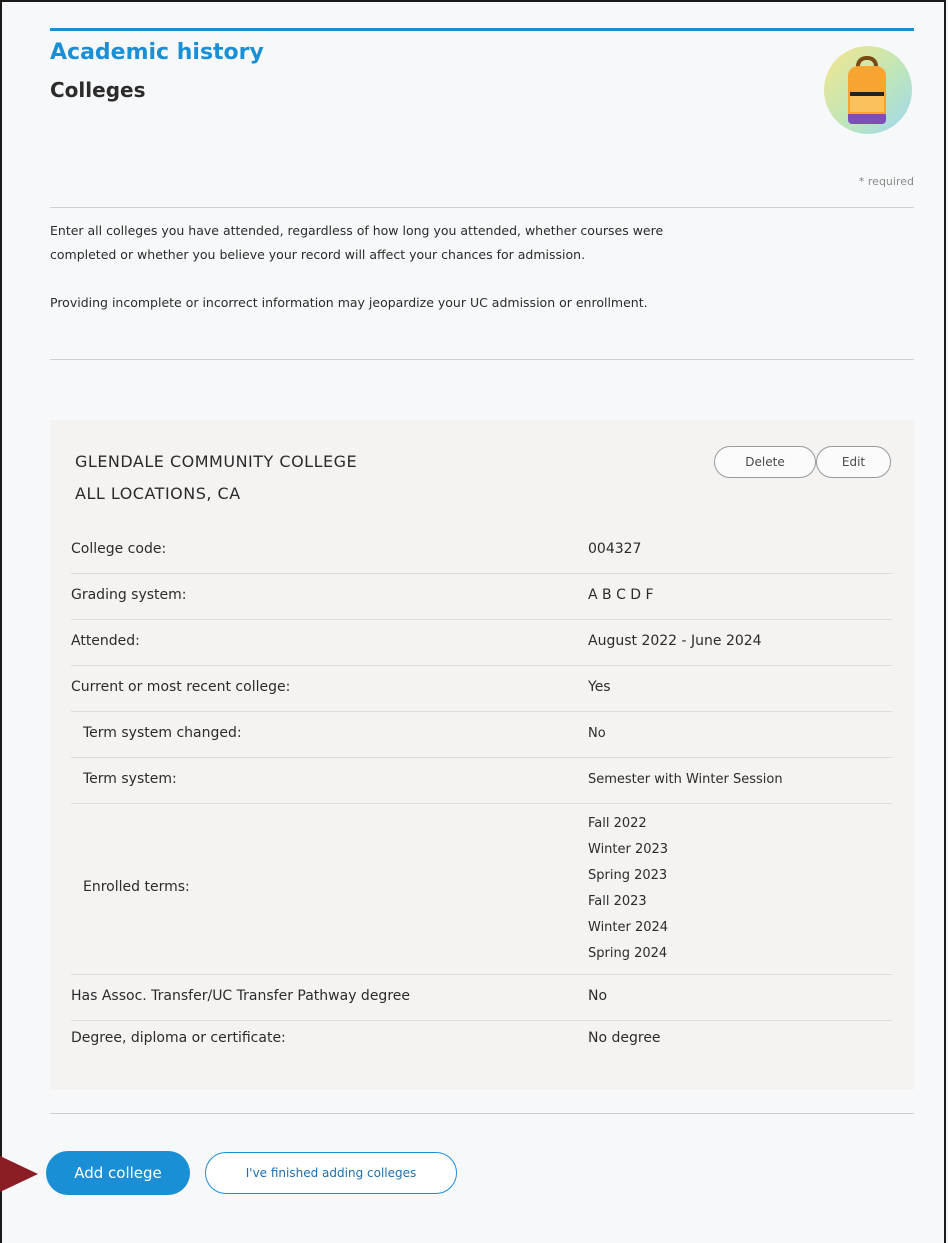  Describe the element at coordinates (867, 102) in the screenshot. I see `backpack-pocket` at that location.